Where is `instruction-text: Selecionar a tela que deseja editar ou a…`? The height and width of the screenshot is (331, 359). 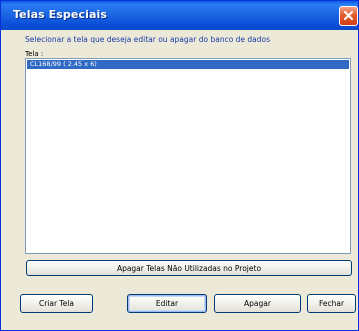 instruction-text: Selecionar a tela que deseja editar ou a… is located at coordinates (148, 39).